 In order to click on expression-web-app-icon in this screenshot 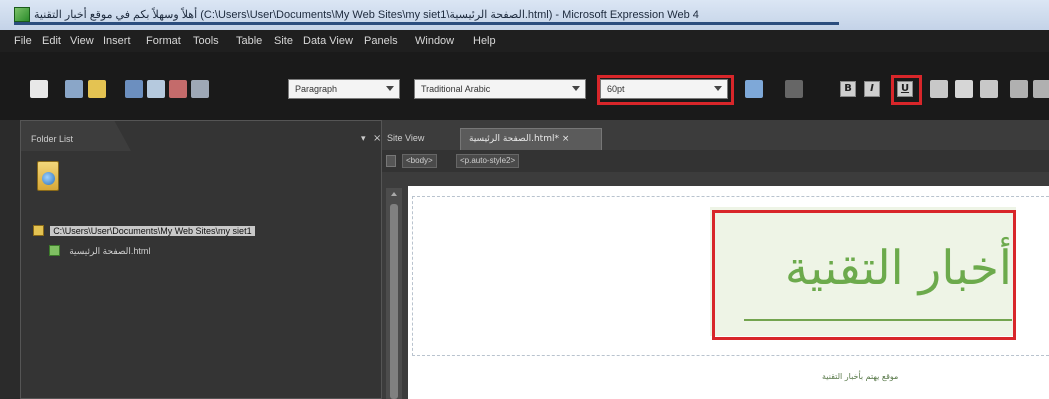, I will do `click(22, 14)`.